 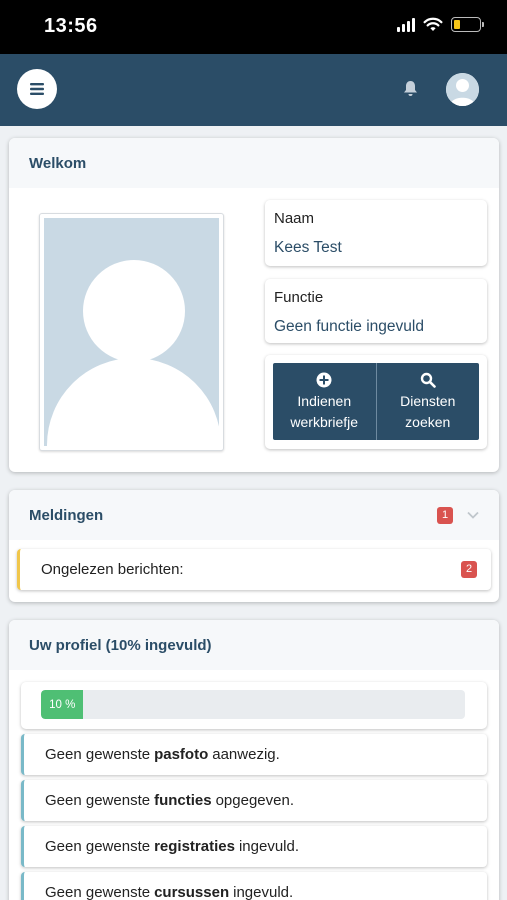 What do you see at coordinates (428, 411) in the screenshot?
I see `search-shifts-label: Diensten zoeken` at bounding box center [428, 411].